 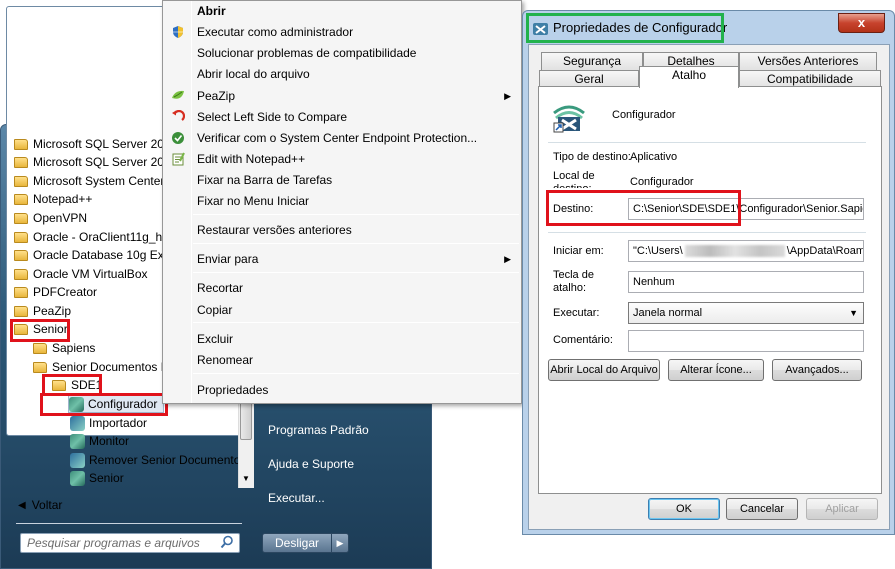 What do you see at coordinates (644, 115) in the screenshot?
I see `shortcut-name: Configurador` at bounding box center [644, 115].